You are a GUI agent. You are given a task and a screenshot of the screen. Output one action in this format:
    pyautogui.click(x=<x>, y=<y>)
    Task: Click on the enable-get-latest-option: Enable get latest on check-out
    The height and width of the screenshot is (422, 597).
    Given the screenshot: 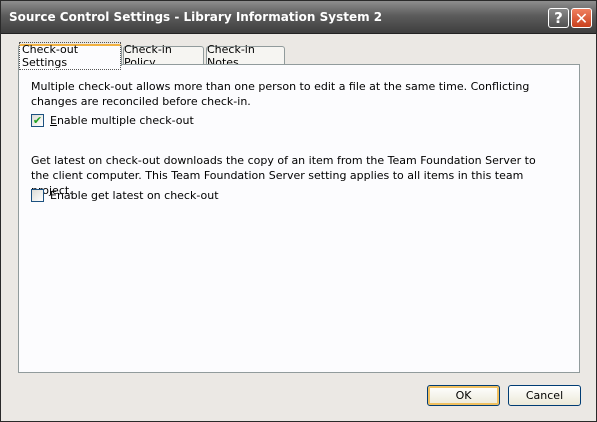 What is the action you would take?
    pyautogui.click(x=125, y=195)
    